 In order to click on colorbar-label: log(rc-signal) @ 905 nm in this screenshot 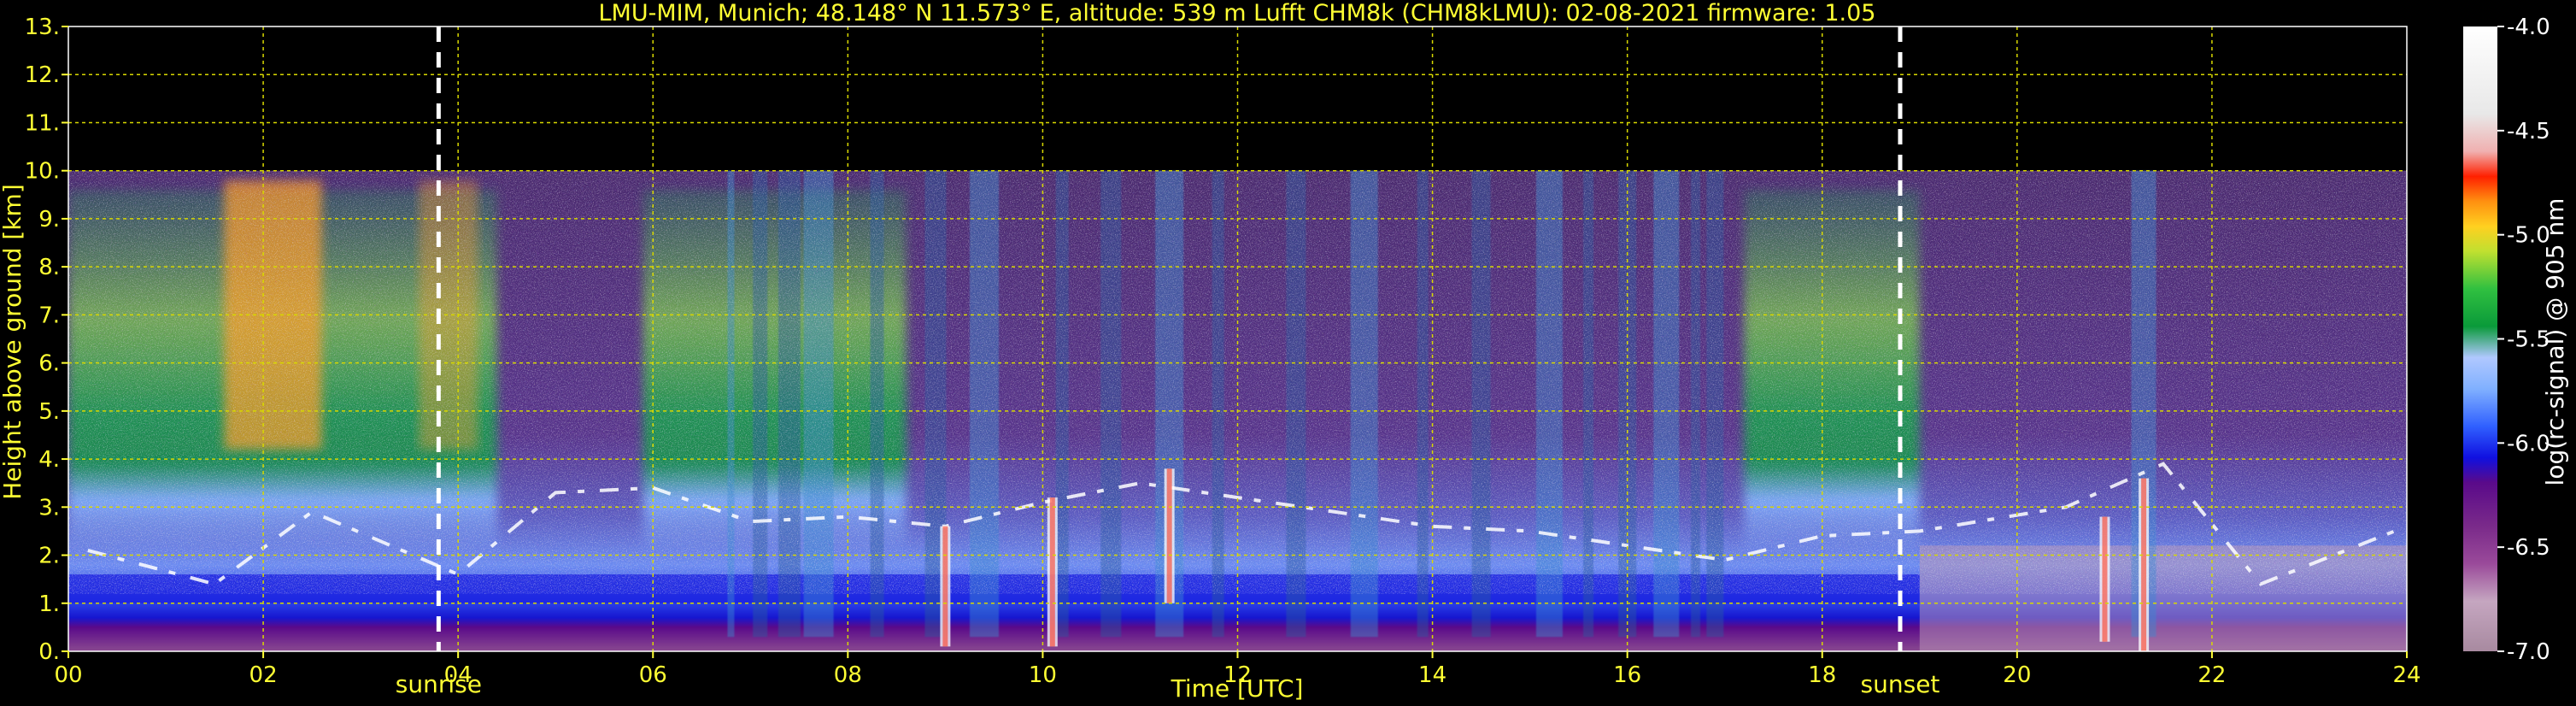, I will do `click(2555, 342)`.